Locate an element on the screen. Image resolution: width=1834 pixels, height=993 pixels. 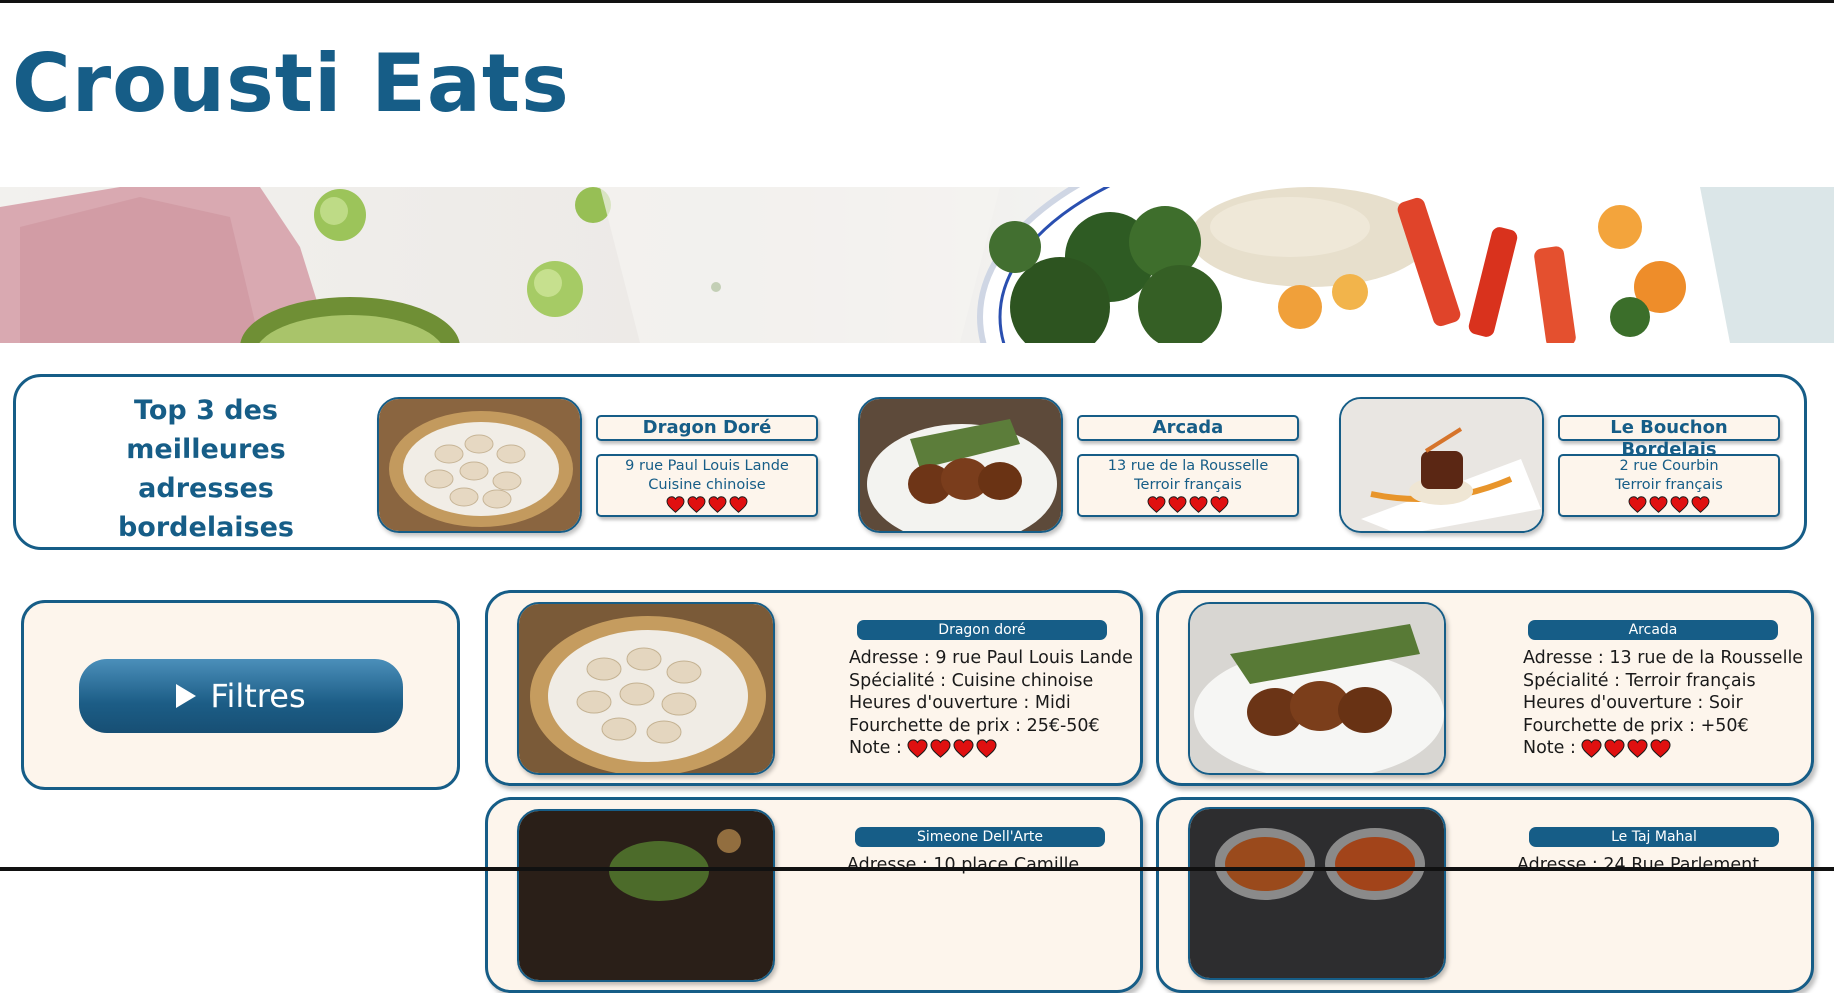
window-top-border is located at coordinates (917, 1).